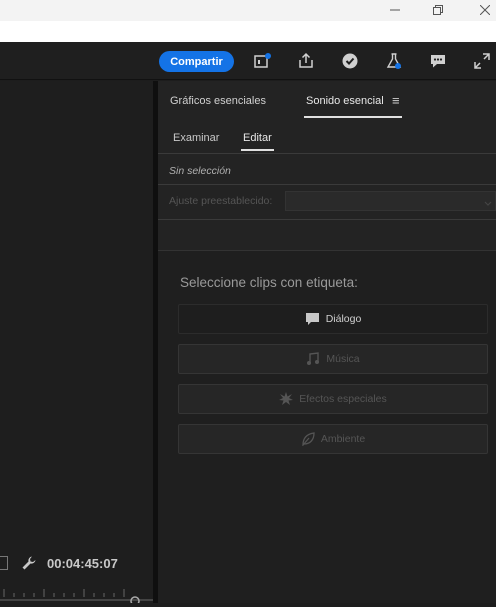 This screenshot has width=496, height=607. What do you see at coordinates (345, 101) in the screenshot?
I see `tab-essential-sound: Sonido esencial` at bounding box center [345, 101].